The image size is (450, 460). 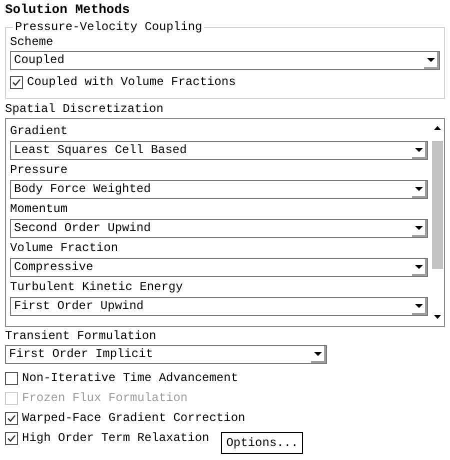 I want to click on checkbox-label: High Order Term Relaxation, so click(x=116, y=438).